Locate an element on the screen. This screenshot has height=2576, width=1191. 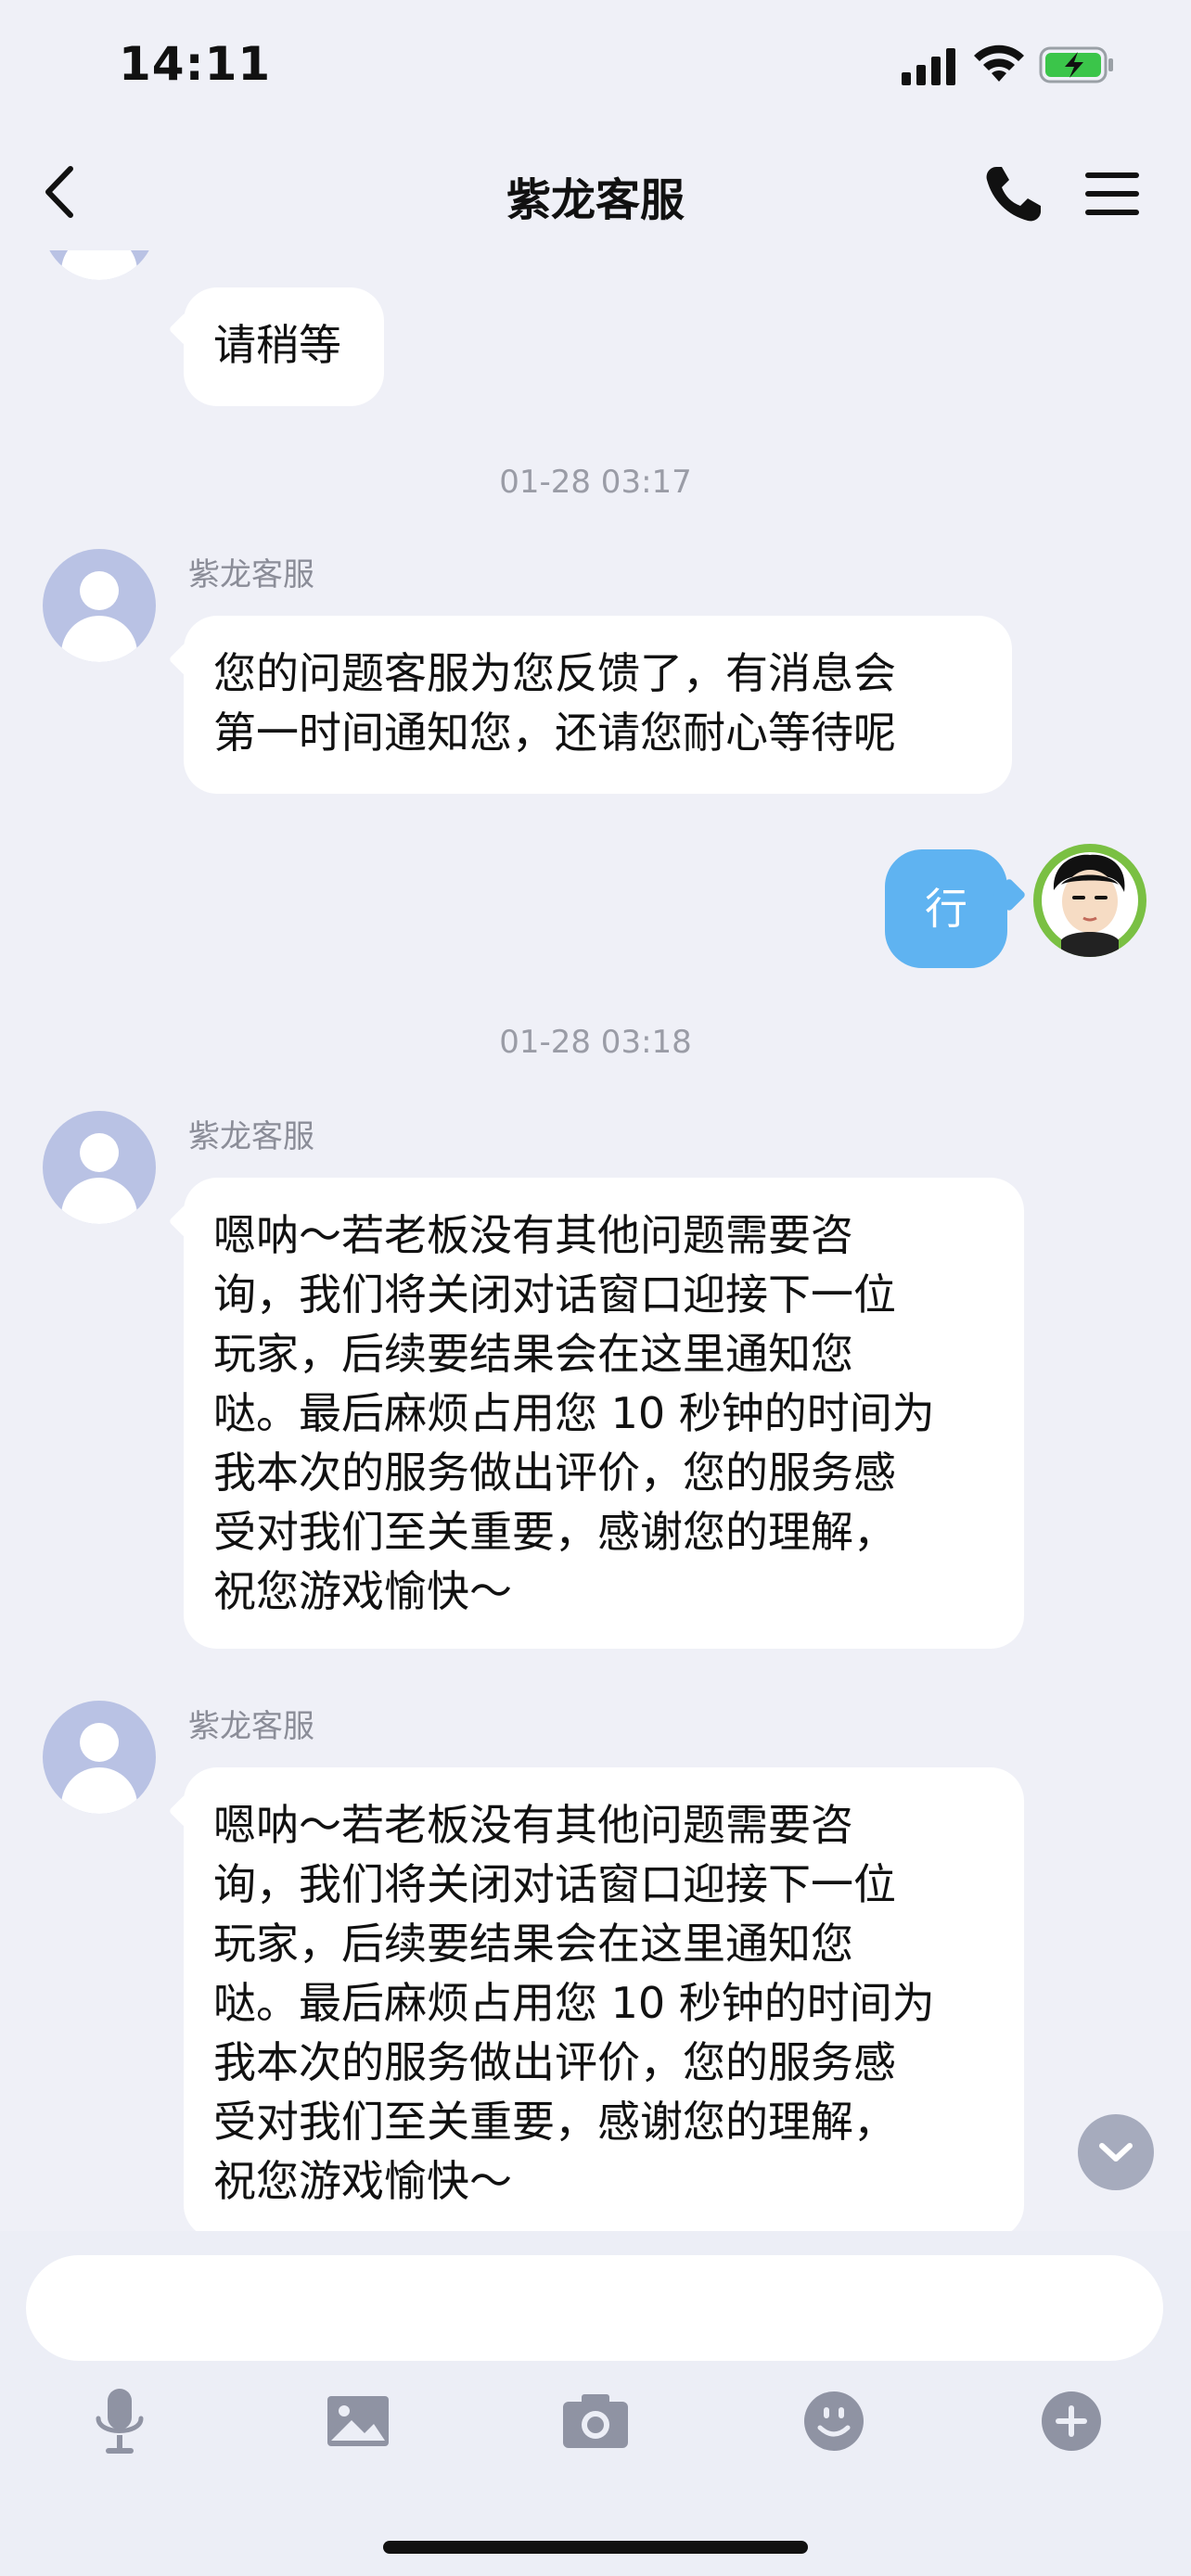
agent-message-bubble: 请稍等 is located at coordinates (284, 346).